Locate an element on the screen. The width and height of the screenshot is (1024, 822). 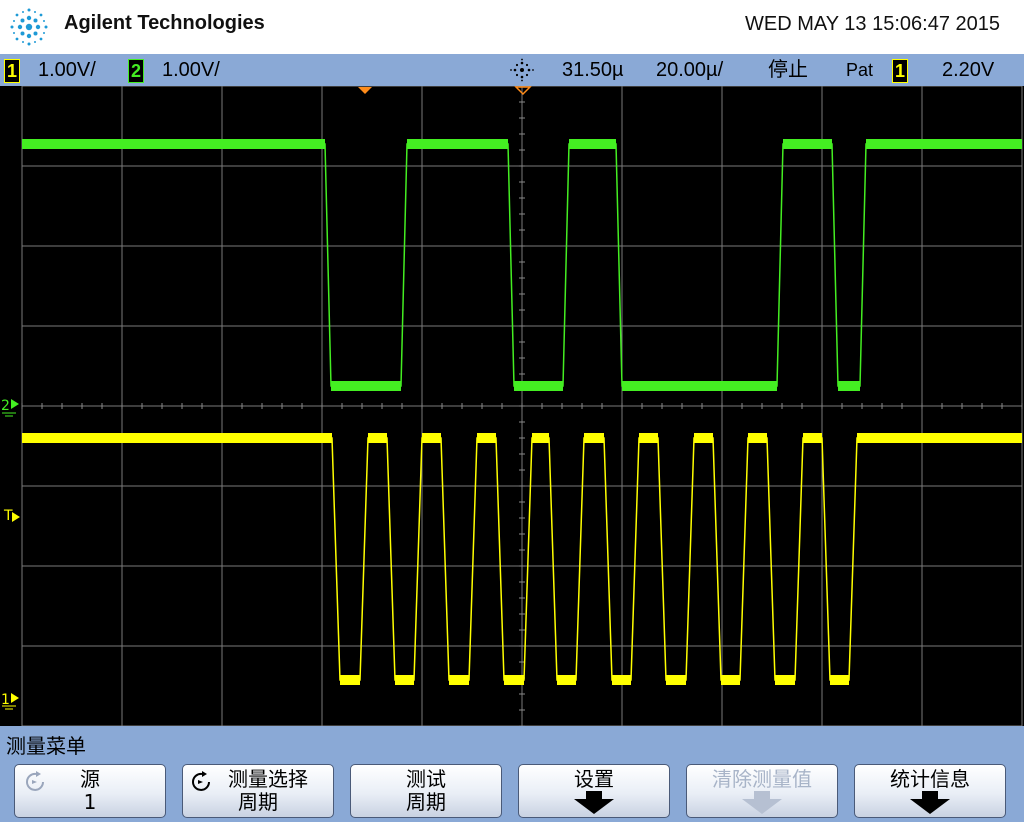
trigger-level-marker: T is located at coordinates (11, 516).